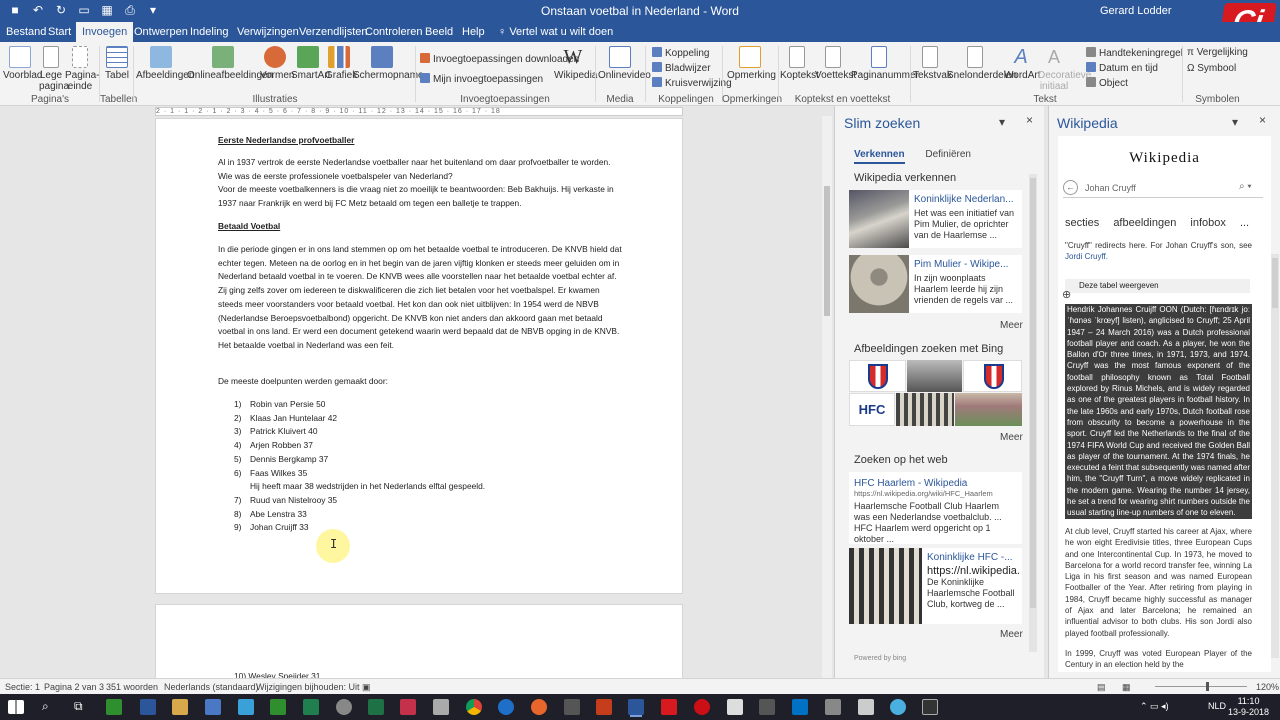 The width and height of the screenshot is (1280, 720). What do you see at coordinates (1207, 223) in the screenshot?
I see `tab-infobox: infobox` at bounding box center [1207, 223].